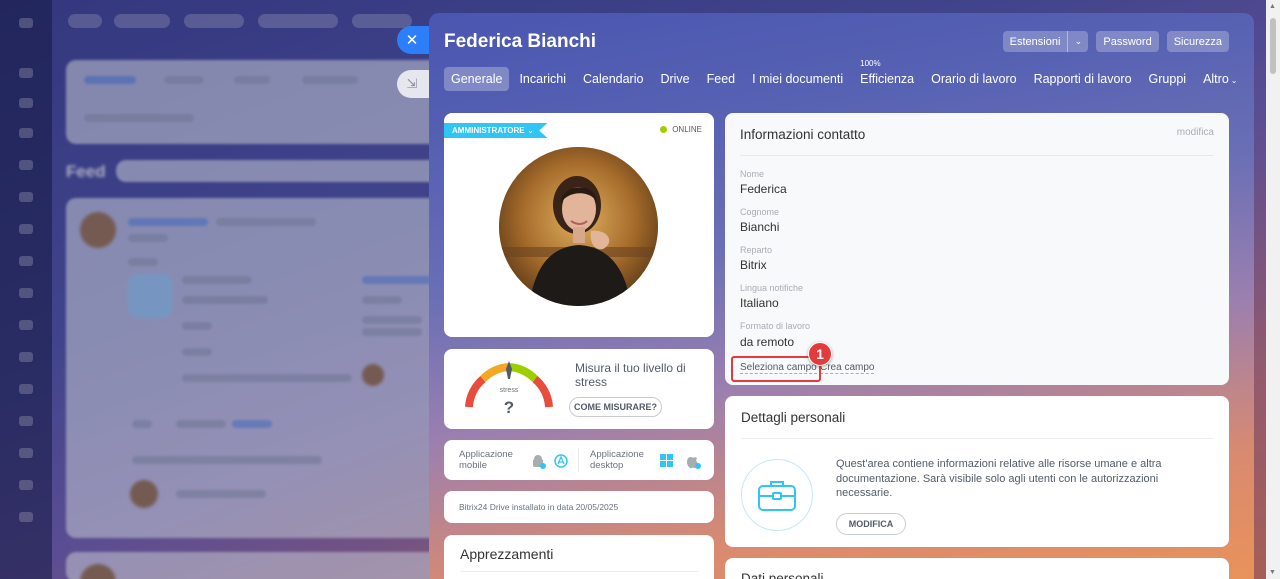 This screenshot has height=579, width=1280. What do you see at coordinates (488, 130) in the screenshot?
I see `role-badge-label: AMMINISTRATORE` at bounding box center [488, 130].